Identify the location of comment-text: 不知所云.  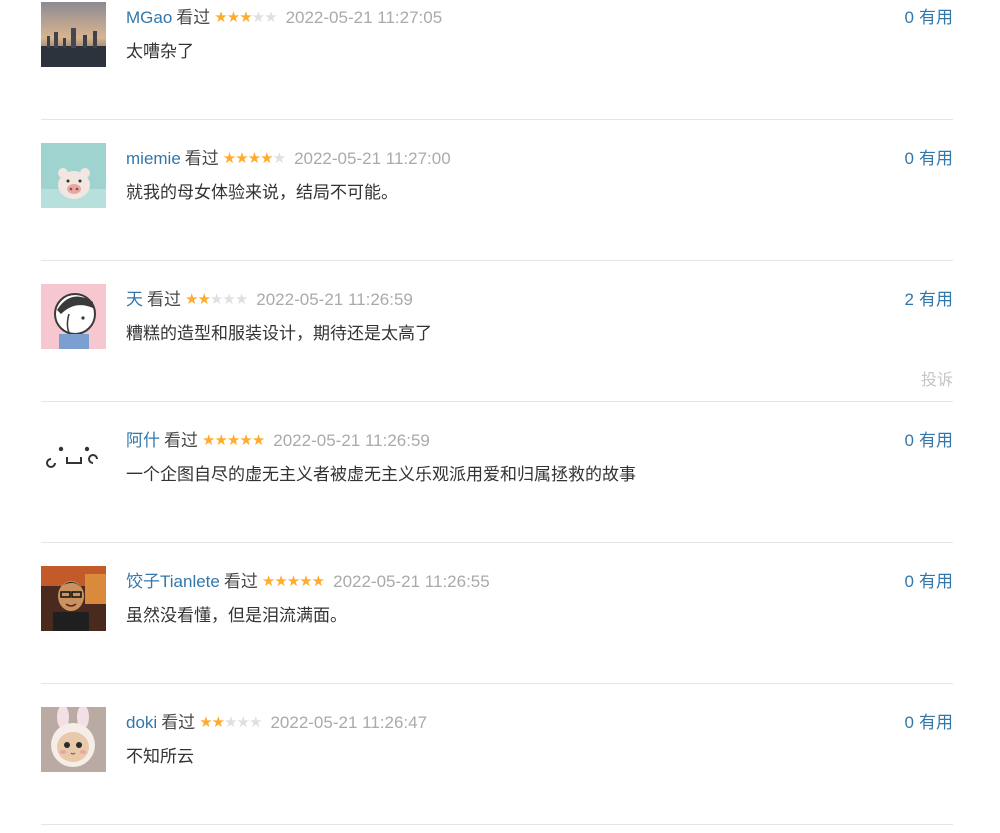
(160, 756).